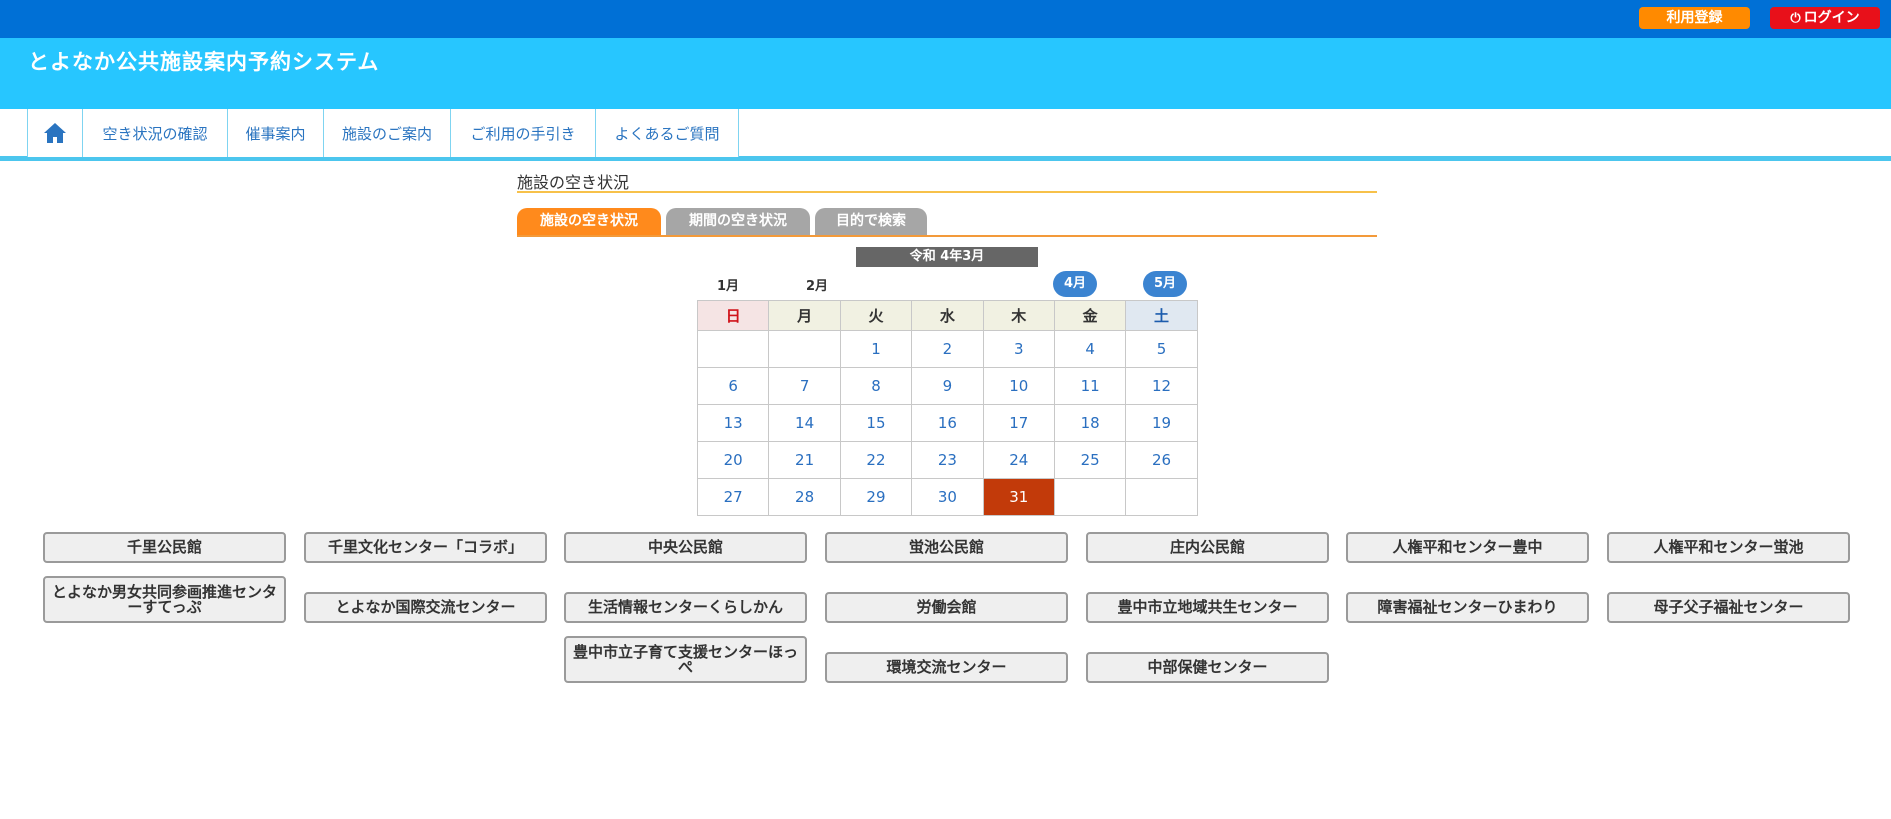 This screenshot has width=1891, height=819. What do you see at coordinates (817, 284) in the screenshot?
I see `month-link-february: 2月` at bounding box center [817, 284].